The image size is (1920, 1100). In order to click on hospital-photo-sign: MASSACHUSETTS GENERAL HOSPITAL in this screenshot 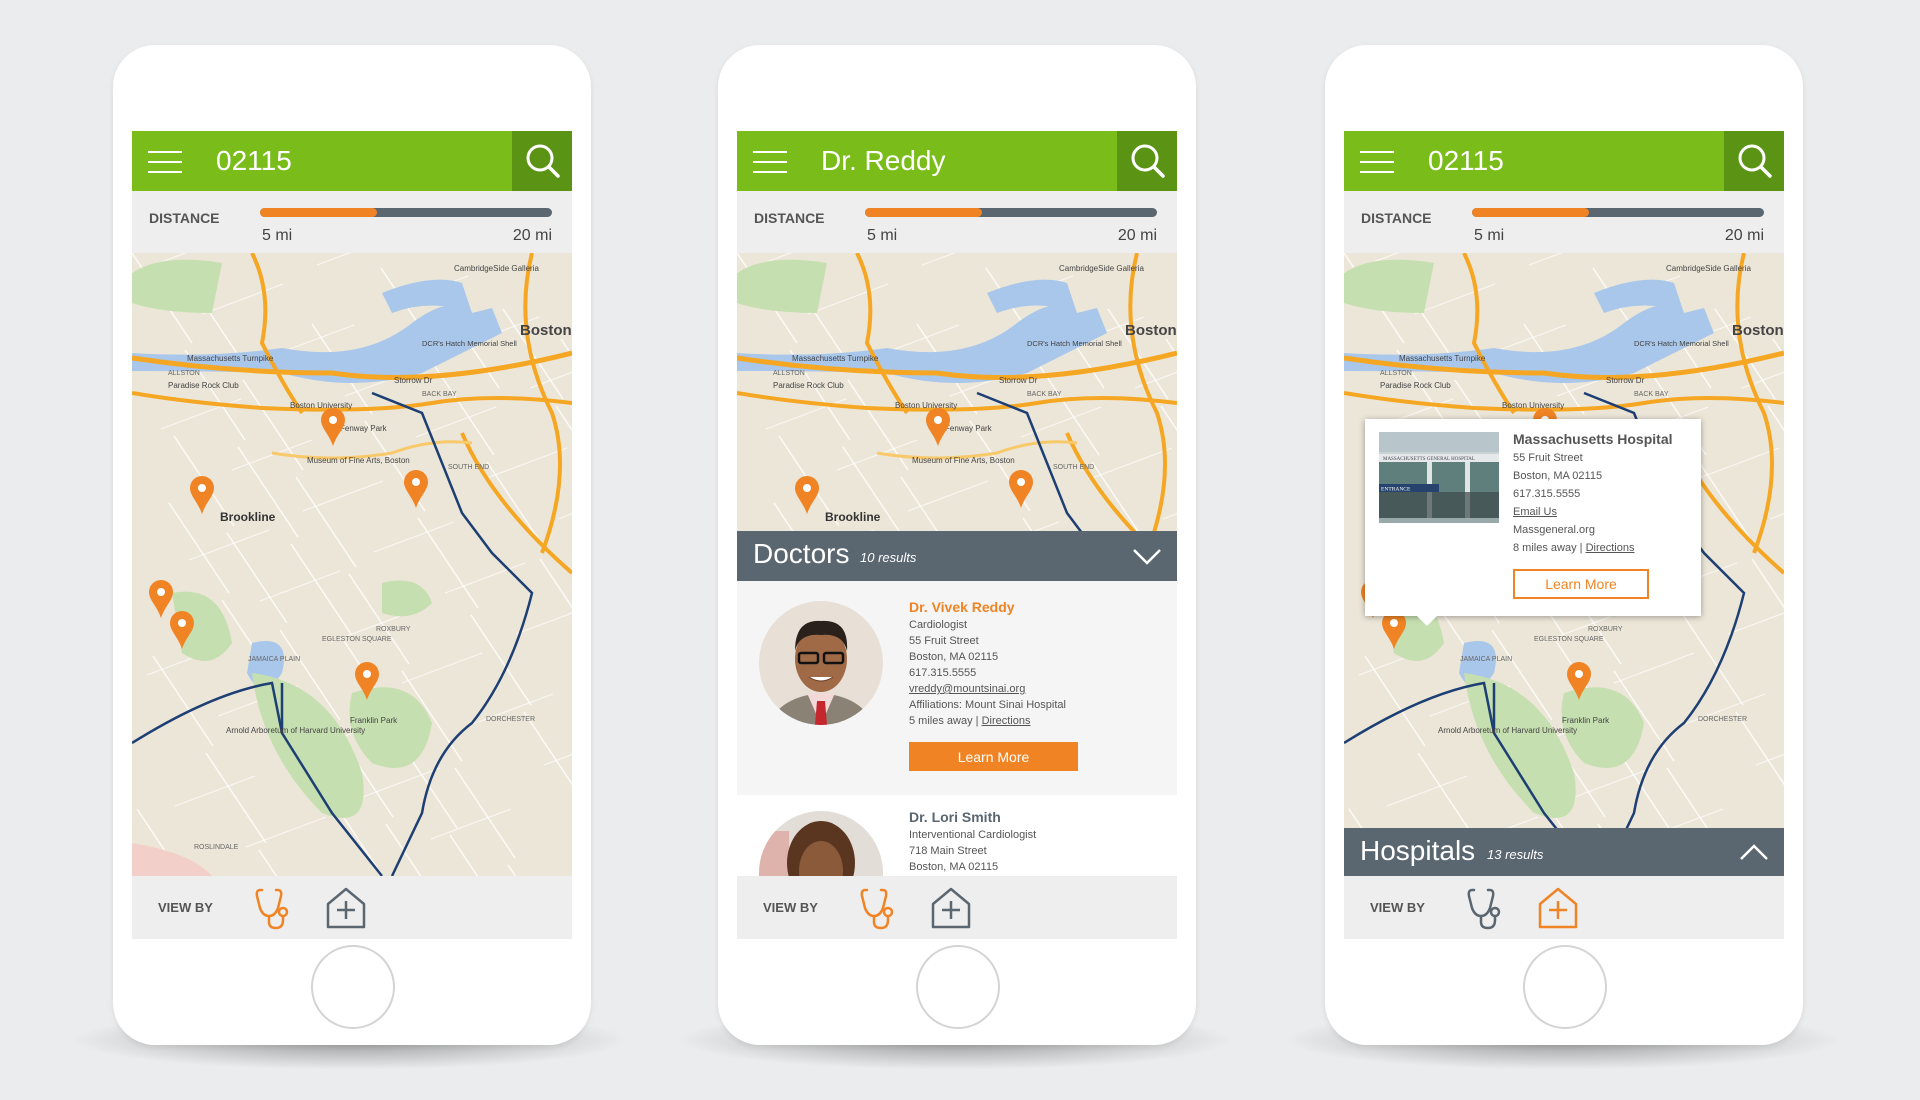, I will do `click(1429, 459)`.